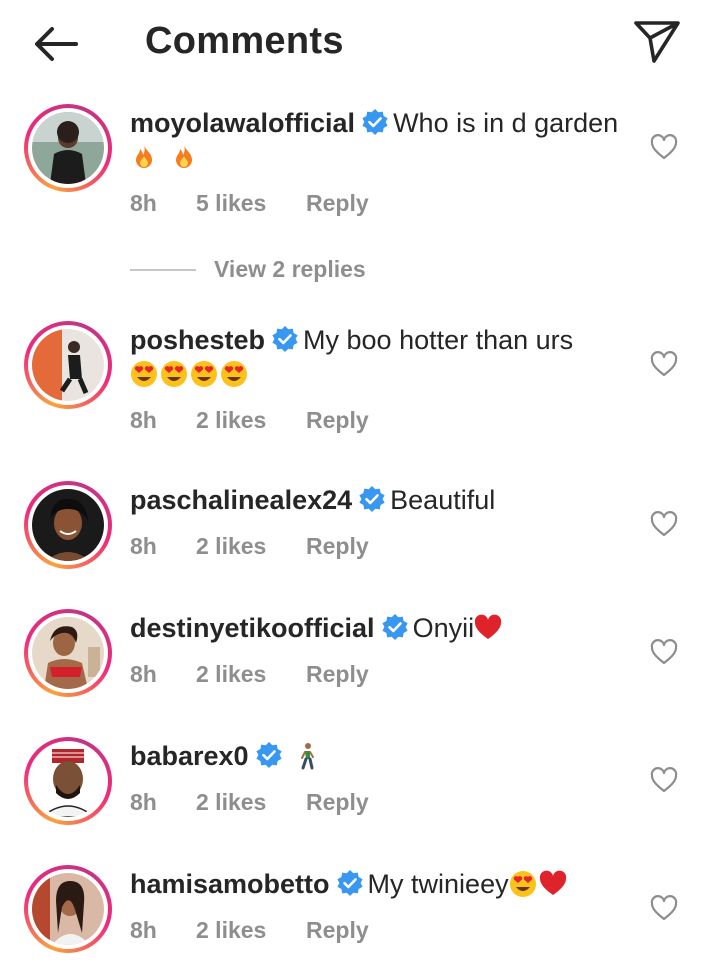 The image size is (720, 973). I want to click on header-bar: Comments, so click(360, 44).